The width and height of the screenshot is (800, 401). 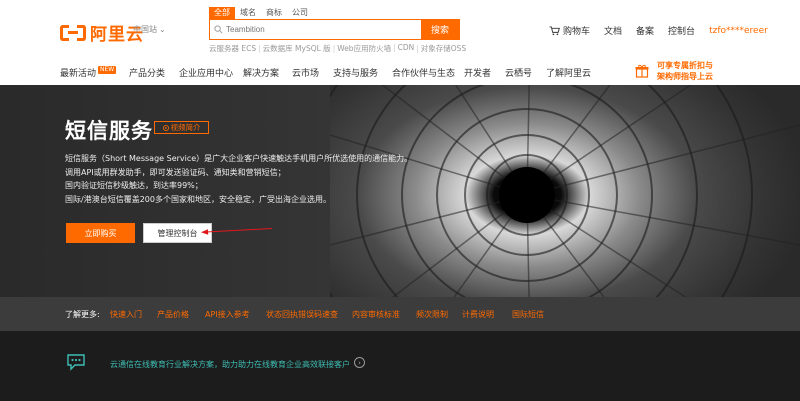 What do you see at coordinates (359, 362) in the screenshot?
I see `arrow-right-icon: ›` at bounding box center [359, 362].